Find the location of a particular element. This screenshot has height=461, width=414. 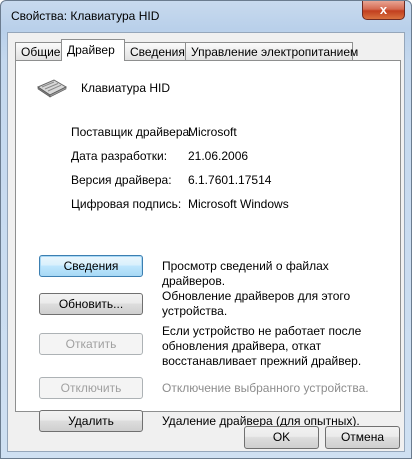

roll-back-driver-button: Откатить is located at coordinates (91, 344).